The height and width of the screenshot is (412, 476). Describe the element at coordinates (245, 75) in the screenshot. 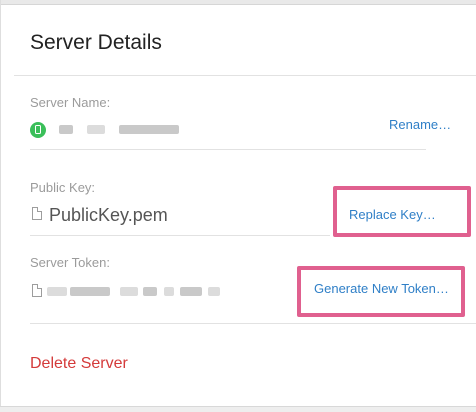

I see `title-divider` at that location.